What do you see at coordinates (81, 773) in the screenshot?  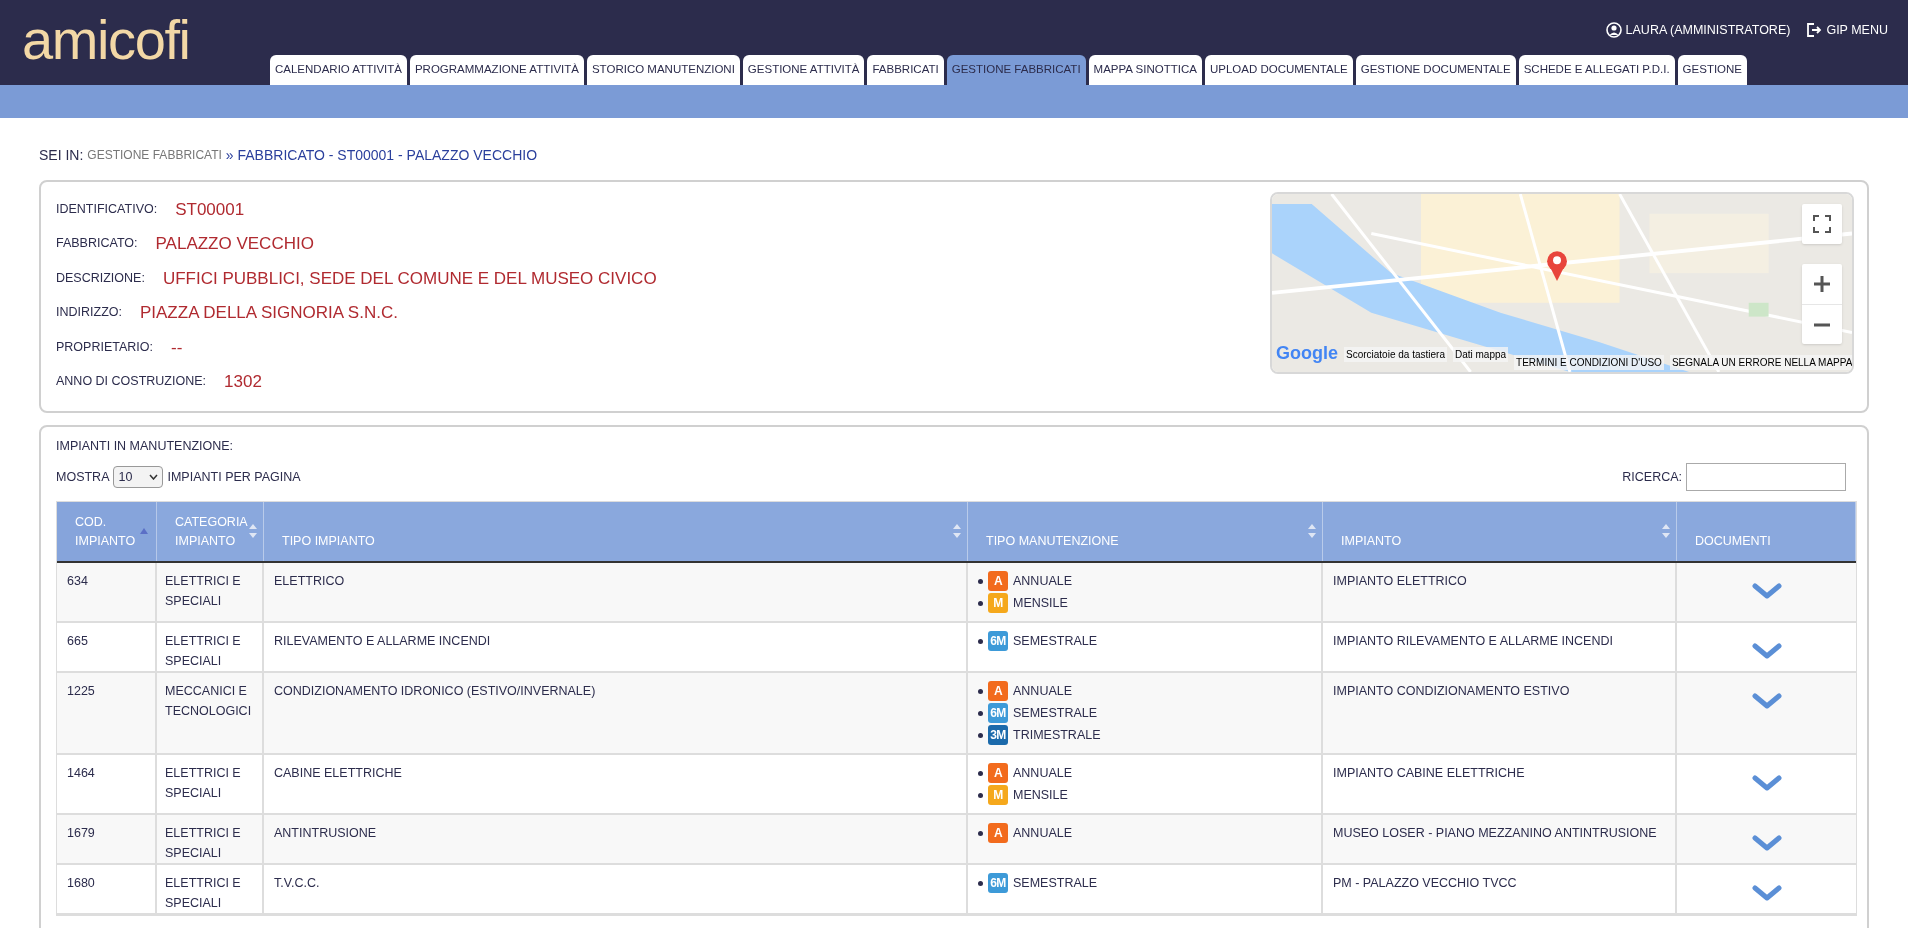 I see `table-cell: 1464` at bounding box center [81, 773].